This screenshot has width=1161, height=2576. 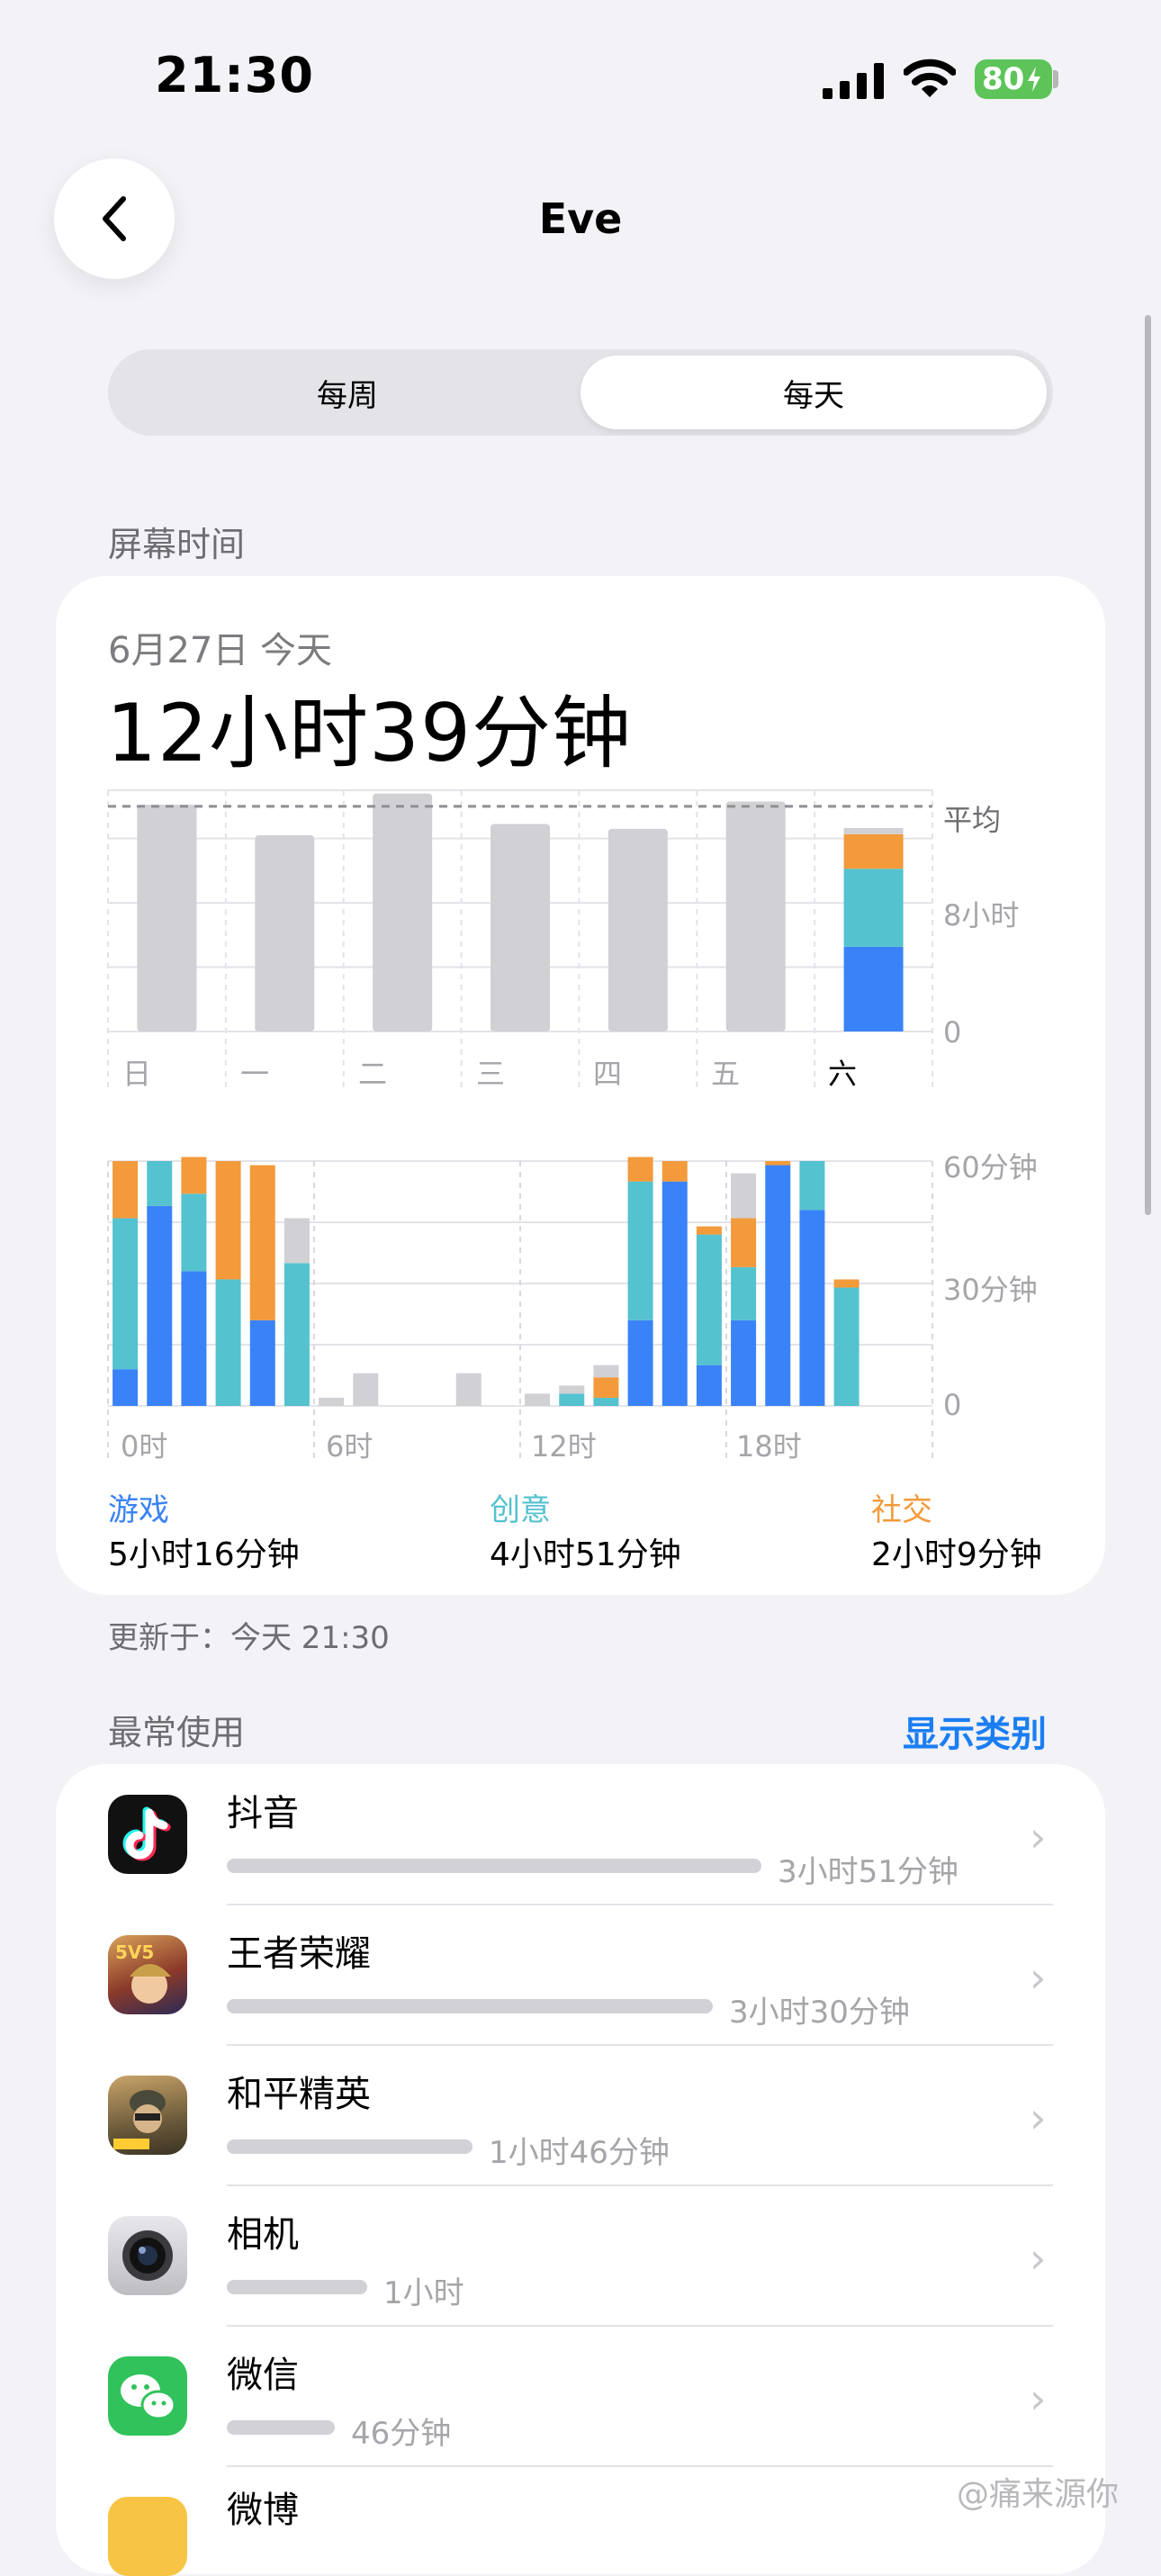 I want to click on daily-bar-segment-creative, so click(x=873, y=908).